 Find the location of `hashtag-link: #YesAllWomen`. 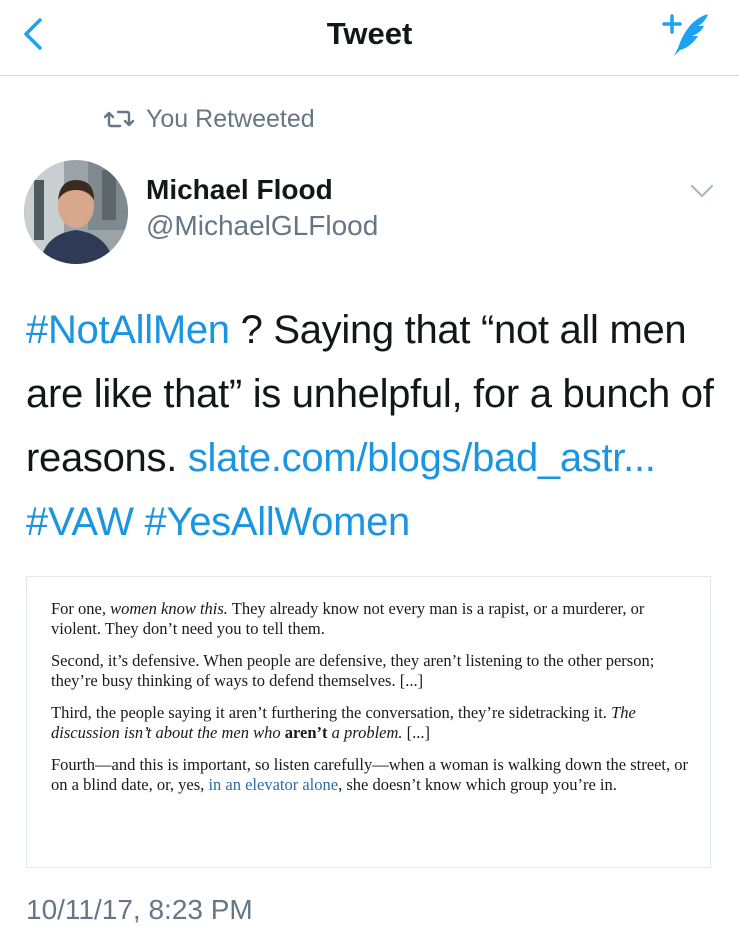

hashtag-link: #YesAllWomen is located at coordinates (278, 522).